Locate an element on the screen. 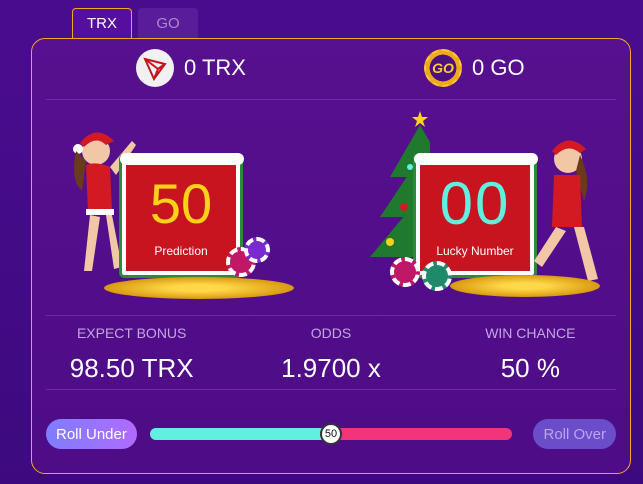  go-balance-text: 0 GO is located at coordinates (498, 67).